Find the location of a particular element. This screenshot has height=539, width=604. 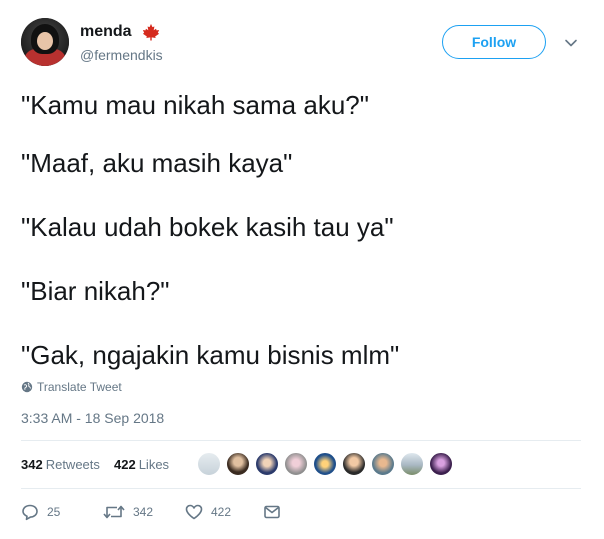

translate-tweet-link: Translate Tweet is located at coordinates (71, 387).